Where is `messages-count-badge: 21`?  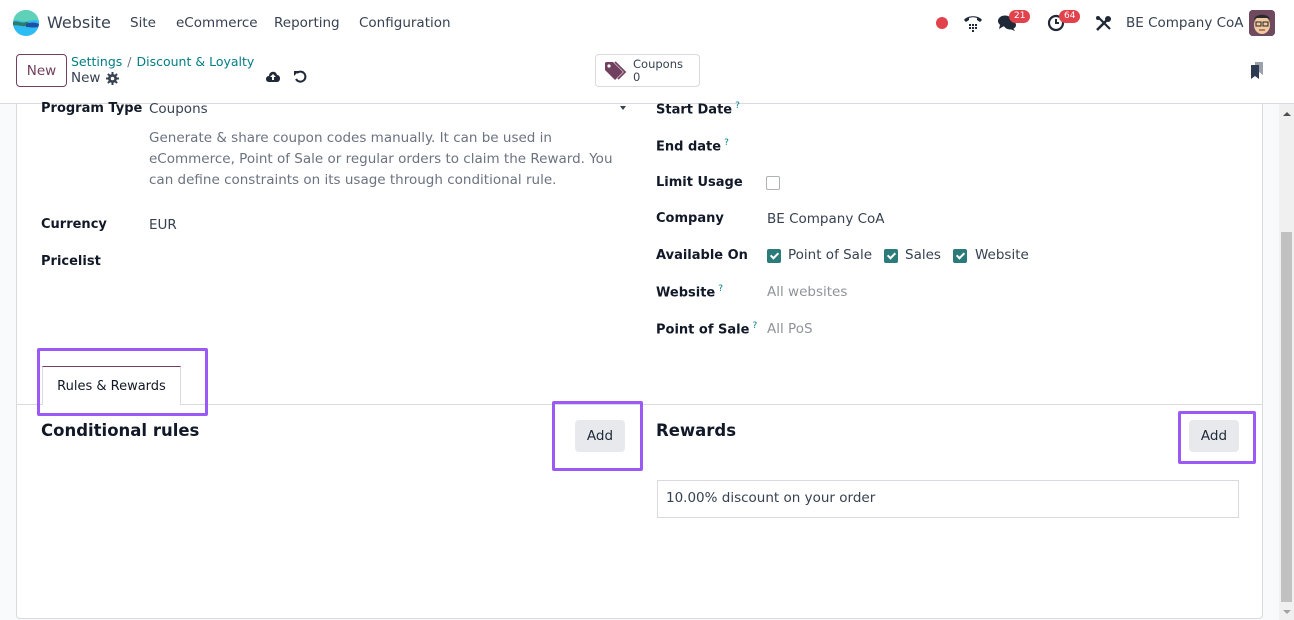 messages-count-badge: 21 is located at coordinates (1020, 16).